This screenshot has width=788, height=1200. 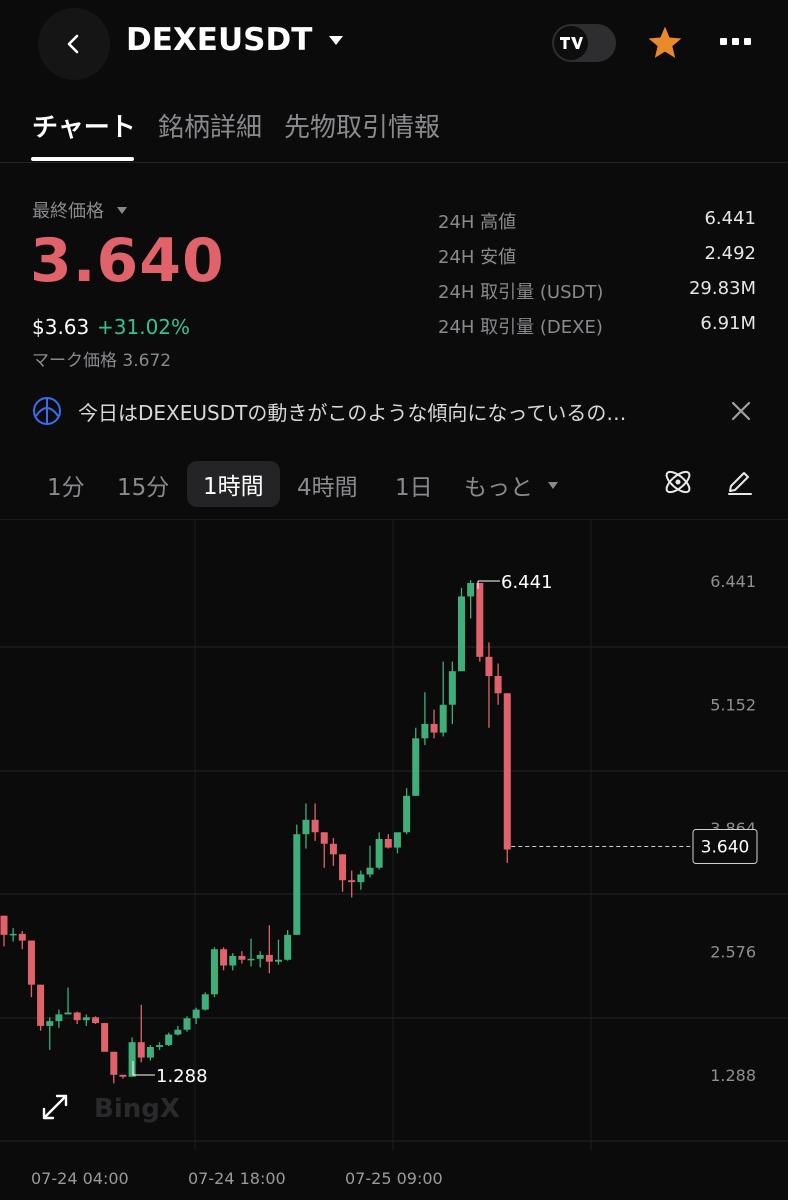 What do you see at coordinates (327, 485) in the screenshot?
I see `timeframe-4h: 4時間` at bounding box center [327, 485].